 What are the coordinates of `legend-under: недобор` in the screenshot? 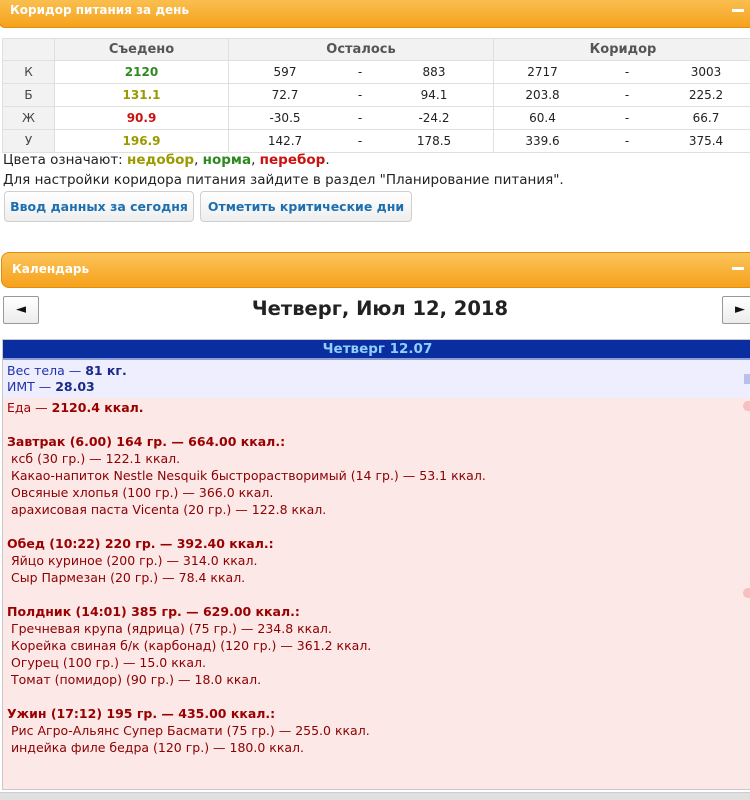 It's located at (161, 160).